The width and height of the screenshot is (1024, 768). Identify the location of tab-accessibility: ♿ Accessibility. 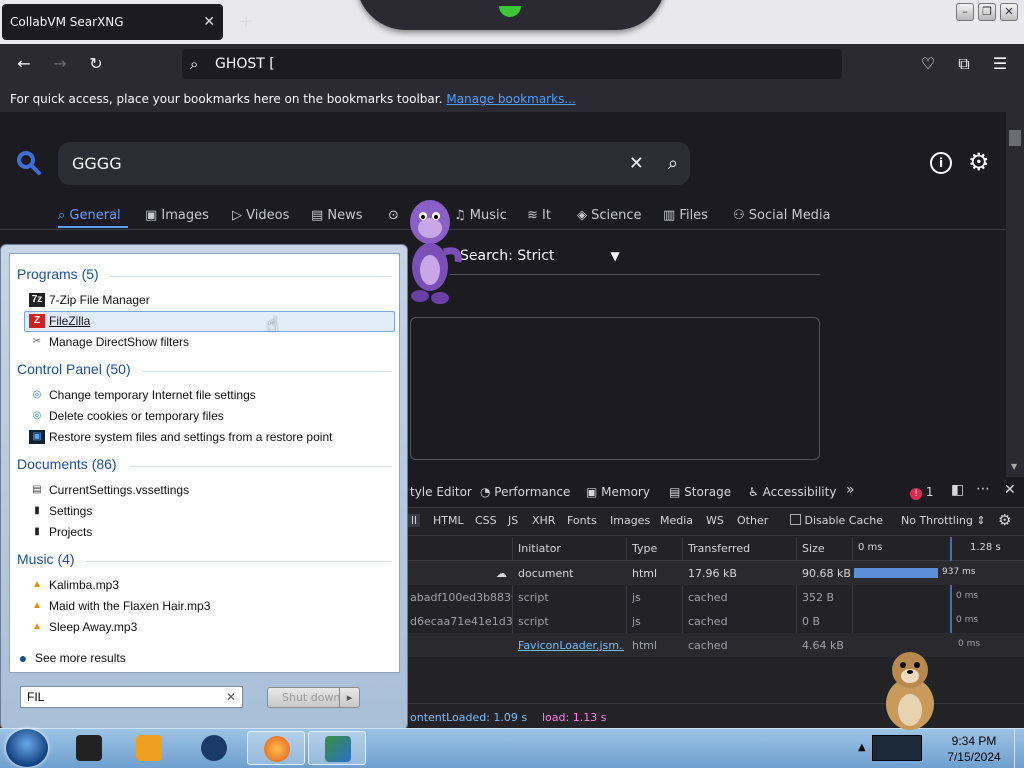
(792, 492).